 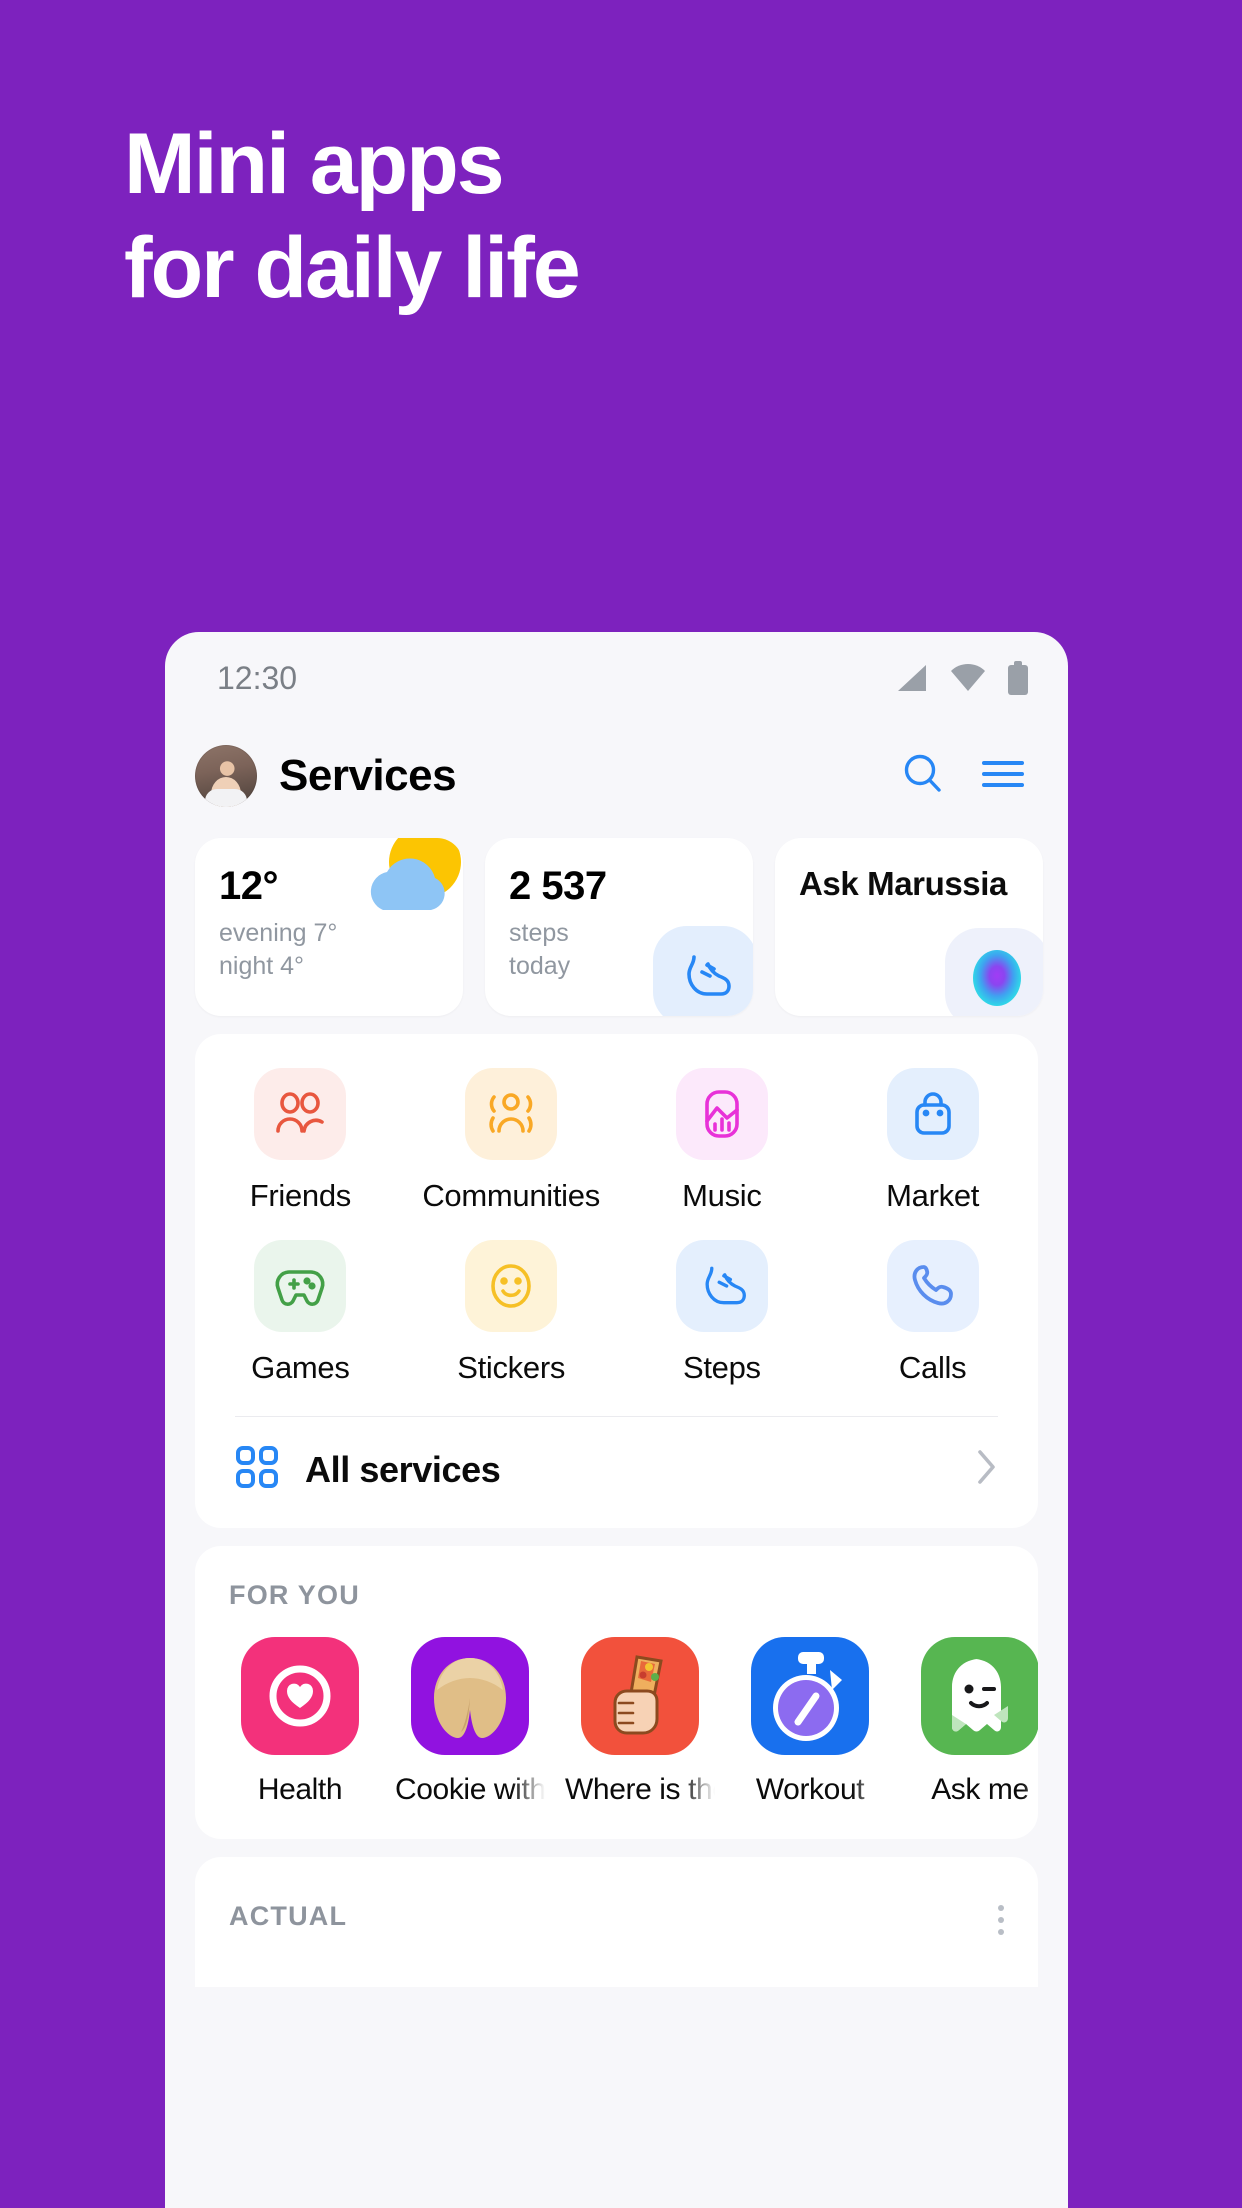 I want to click on steps-icon, so click(x=725, y=1285).